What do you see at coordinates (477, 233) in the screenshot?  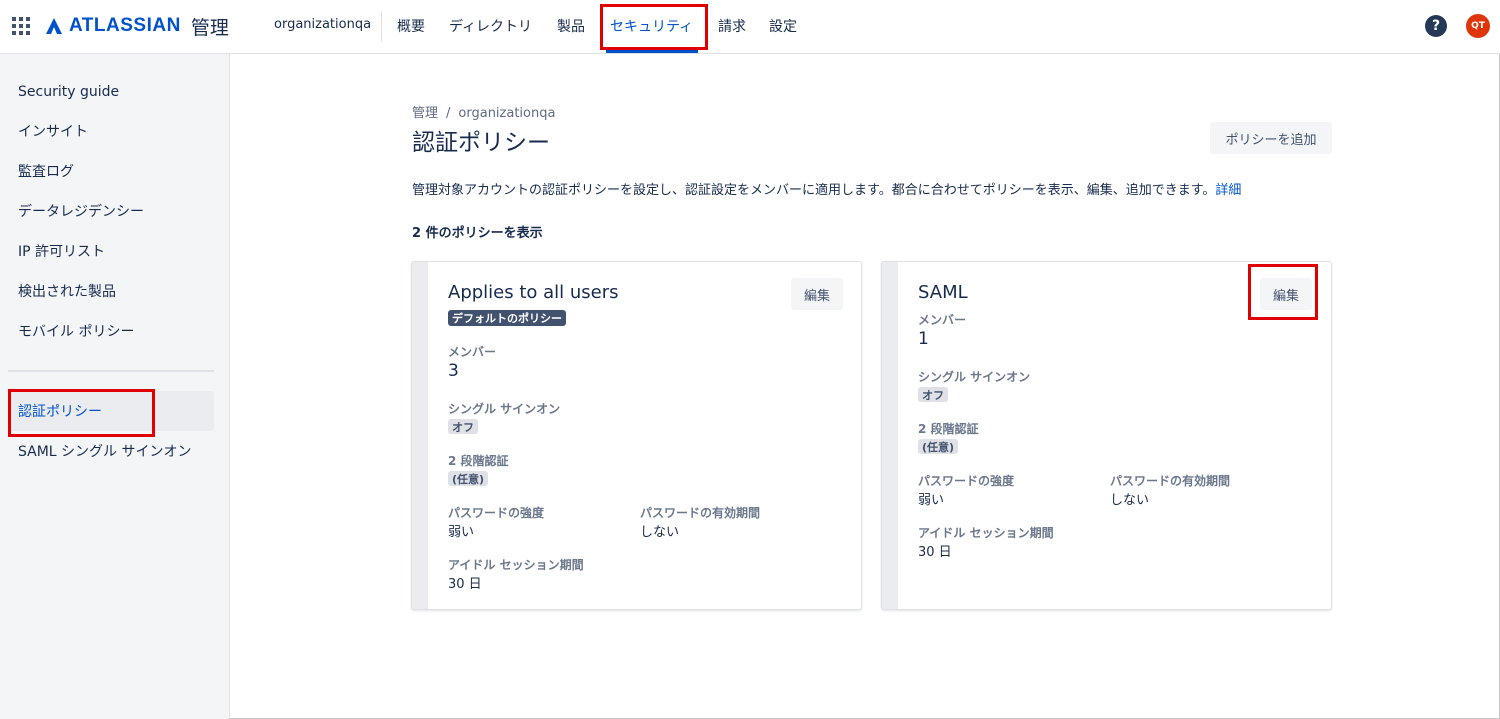 I see `policy-count: 2 件のポリシーを表示` at bounding box center [477, 233].